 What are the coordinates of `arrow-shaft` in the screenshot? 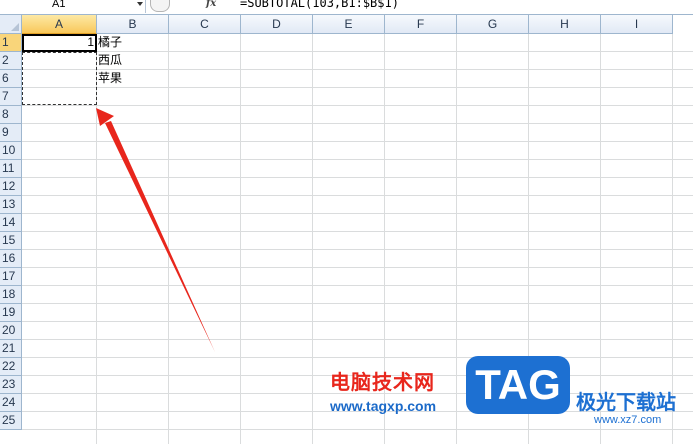 It's located at (160, 236).